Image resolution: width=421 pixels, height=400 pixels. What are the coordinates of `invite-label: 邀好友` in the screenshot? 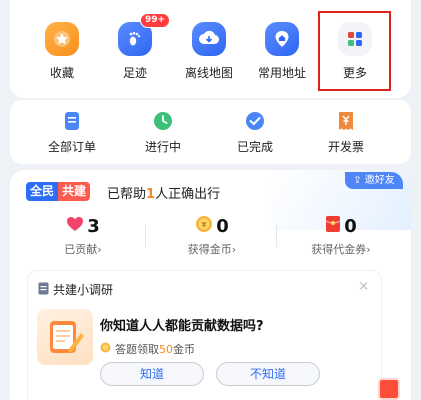 It's located at (379, 180).